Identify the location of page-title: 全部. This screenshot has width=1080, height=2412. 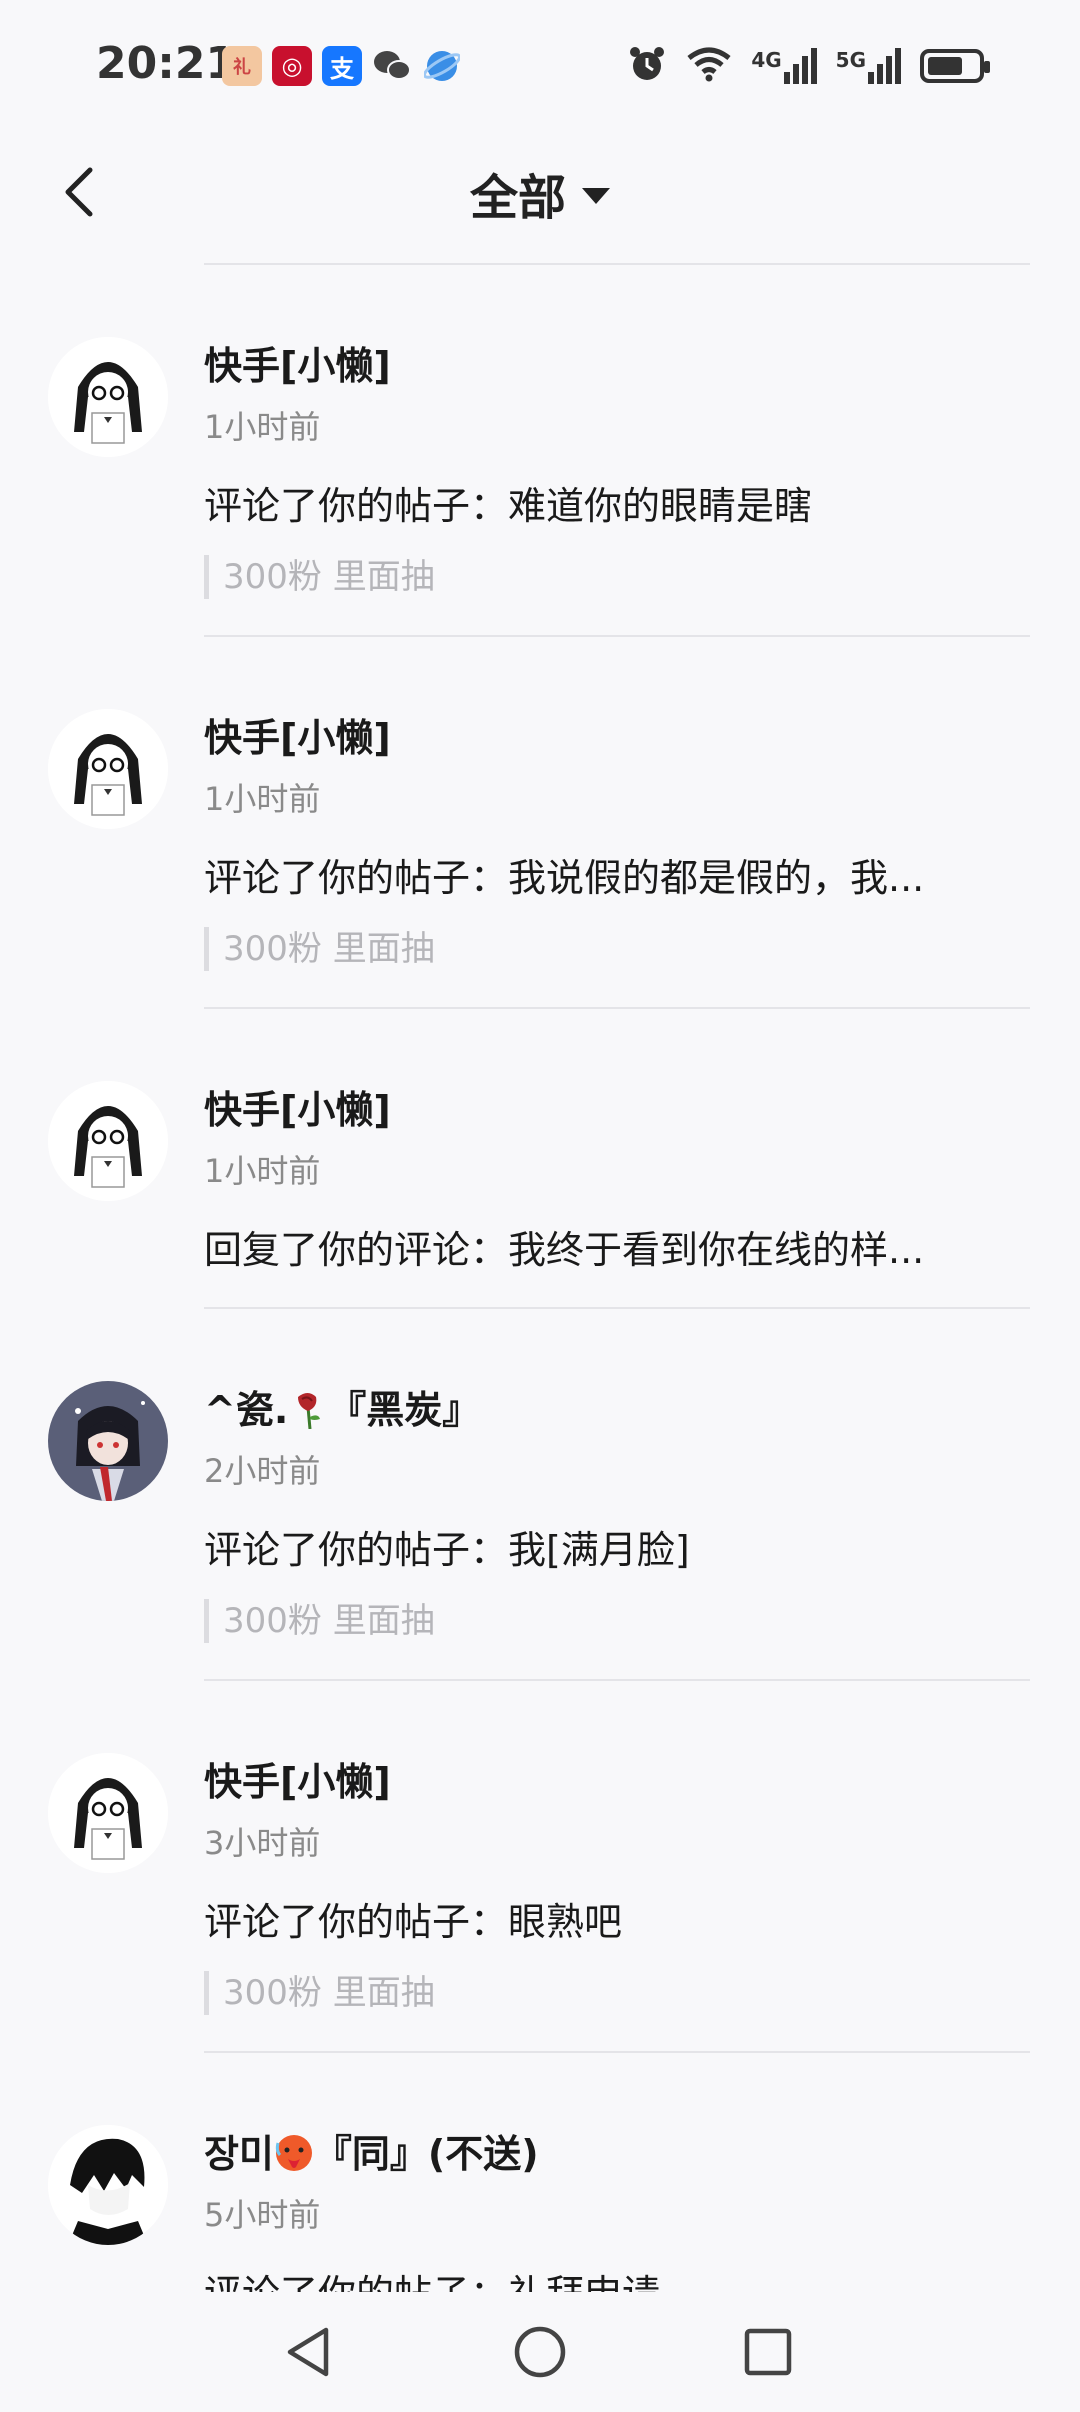
(517, 198).